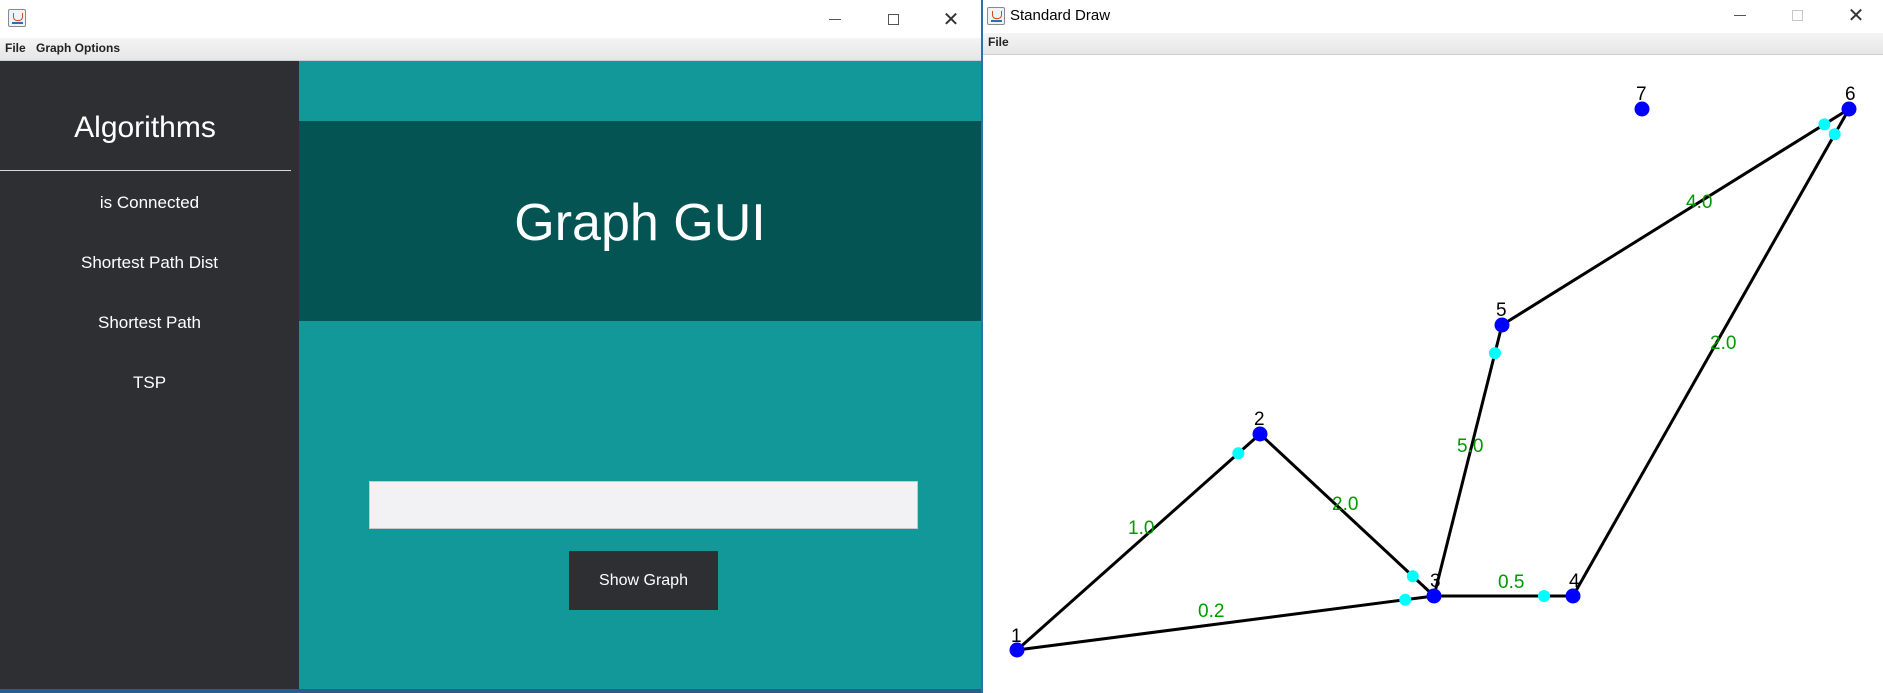 The height and width of the screenshot is (693, 1883). Describe the element at coordinates (1433, 44) in the screenshot. I see `right-menubar: File` at that location.